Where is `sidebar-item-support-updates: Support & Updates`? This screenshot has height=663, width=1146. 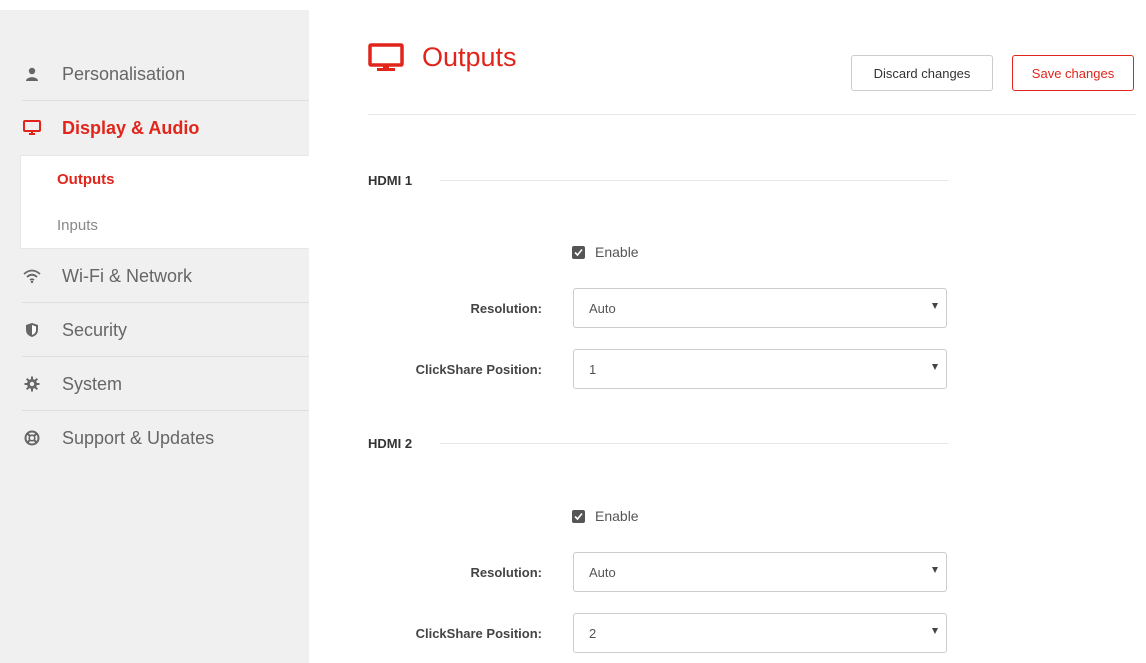
sidebar-item-support-updates: Support & Updates is located at coordinates (154, 438).